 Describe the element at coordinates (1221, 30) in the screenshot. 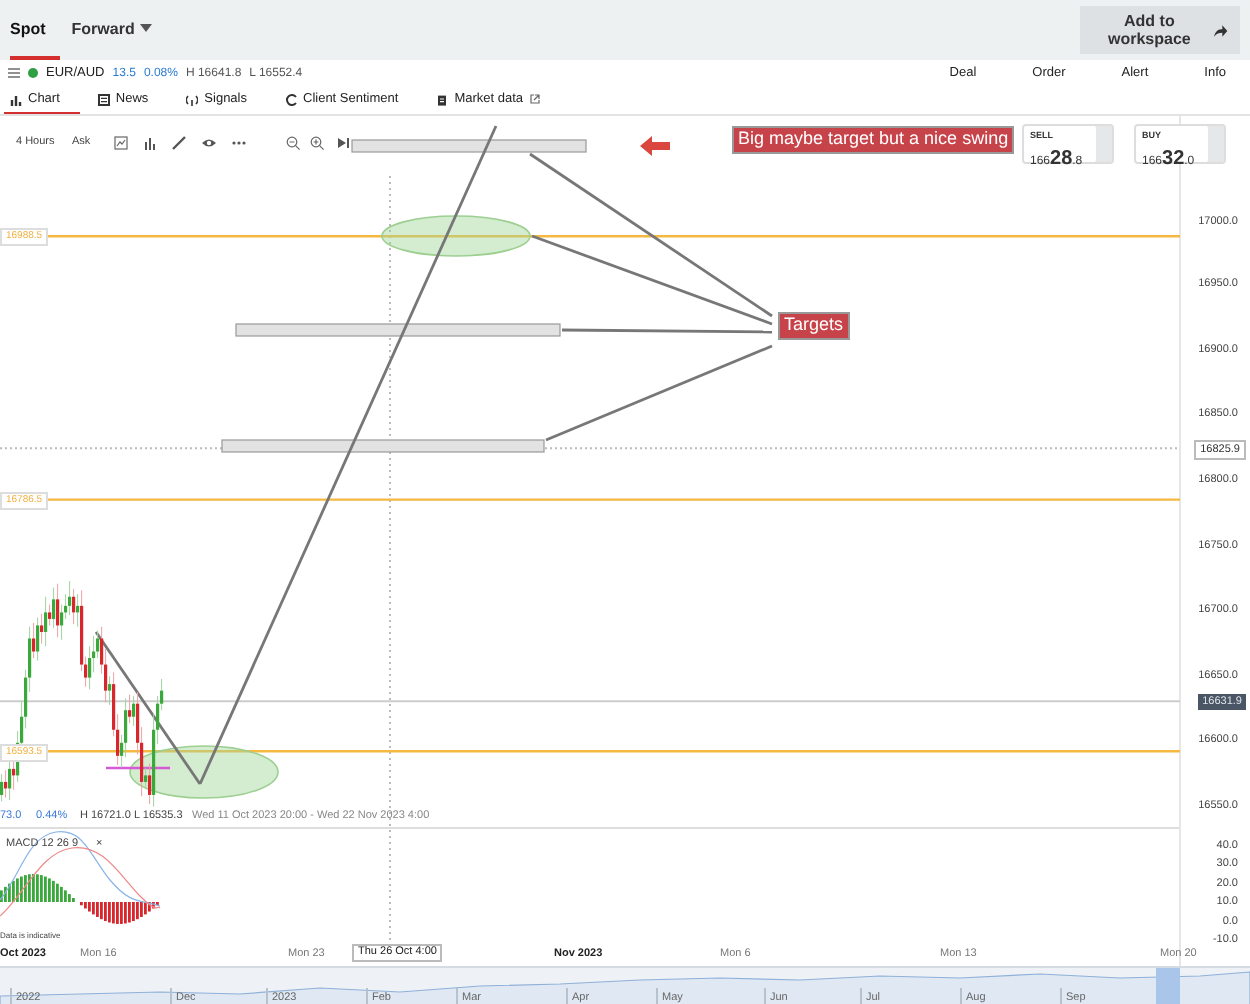

I see `share-arrow-icon` at that location.